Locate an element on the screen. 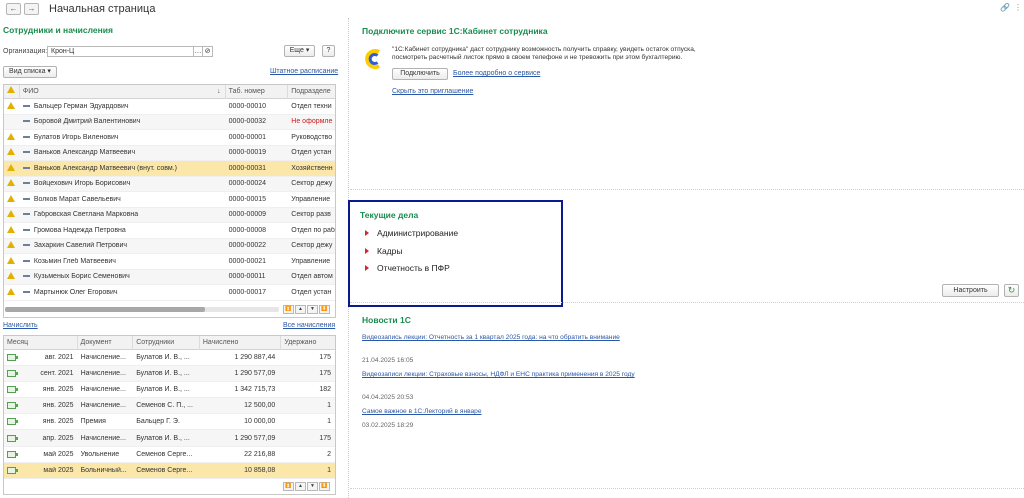 Image resolution: width=1024 pixels, height=498 pixels. divider is located at coordinates (687, 189).